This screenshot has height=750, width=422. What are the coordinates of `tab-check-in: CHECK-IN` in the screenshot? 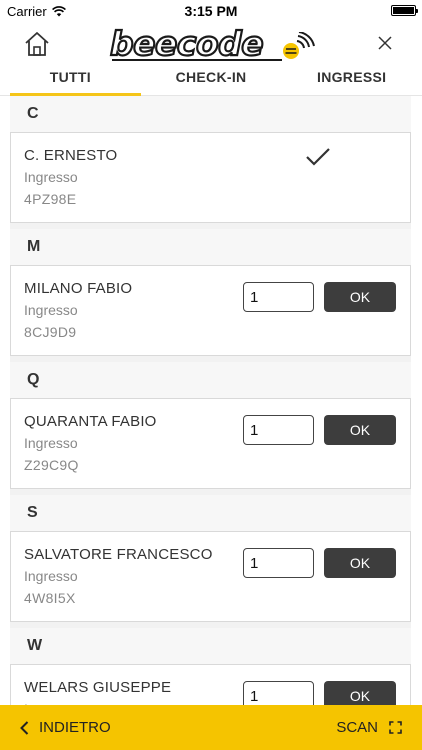 It's located at (211, 80).